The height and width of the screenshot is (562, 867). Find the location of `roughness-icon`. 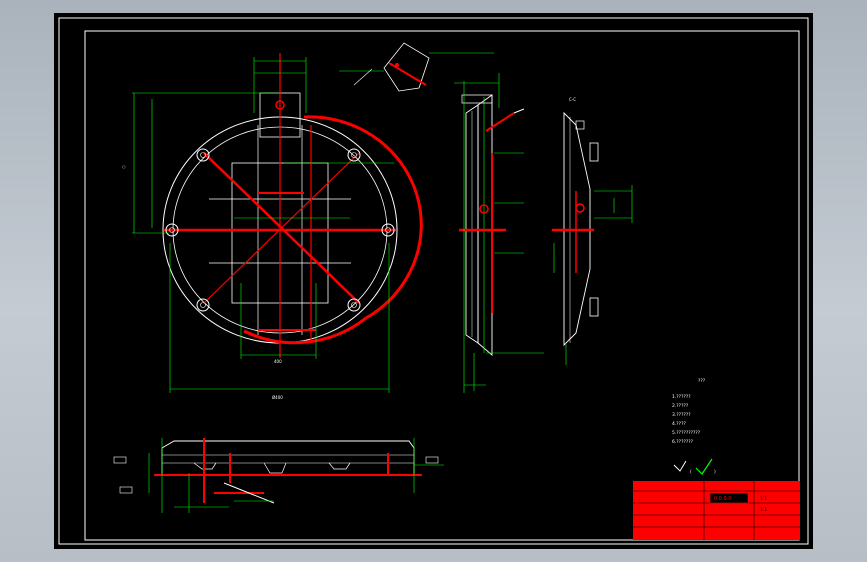

roughness-icon is located at coordinates (680, 466).